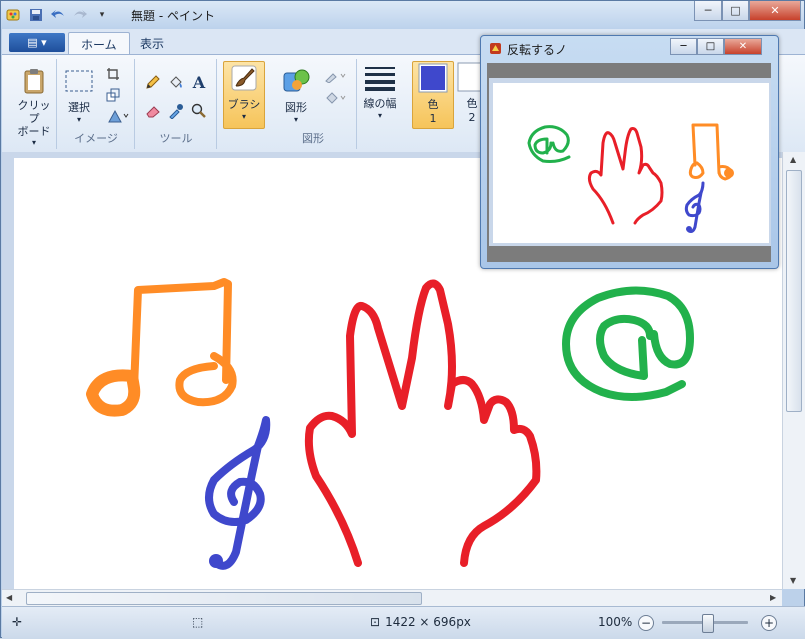 The height and width of the screenshot is (639, 805). What do you see at coordinates (549, 144) in the screenshot?
I see `popup-at-sign-drawing` at bounding box center [549, 144].